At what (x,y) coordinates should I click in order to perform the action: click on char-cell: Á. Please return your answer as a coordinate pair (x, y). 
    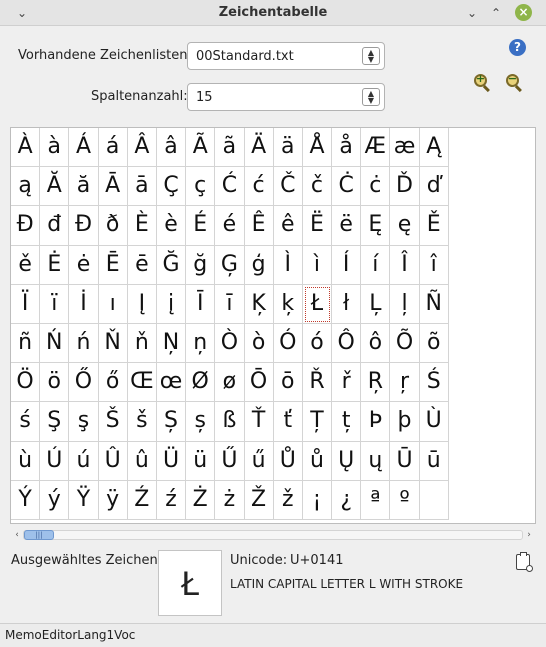
    Looking at the image, I should click on (84, 148).